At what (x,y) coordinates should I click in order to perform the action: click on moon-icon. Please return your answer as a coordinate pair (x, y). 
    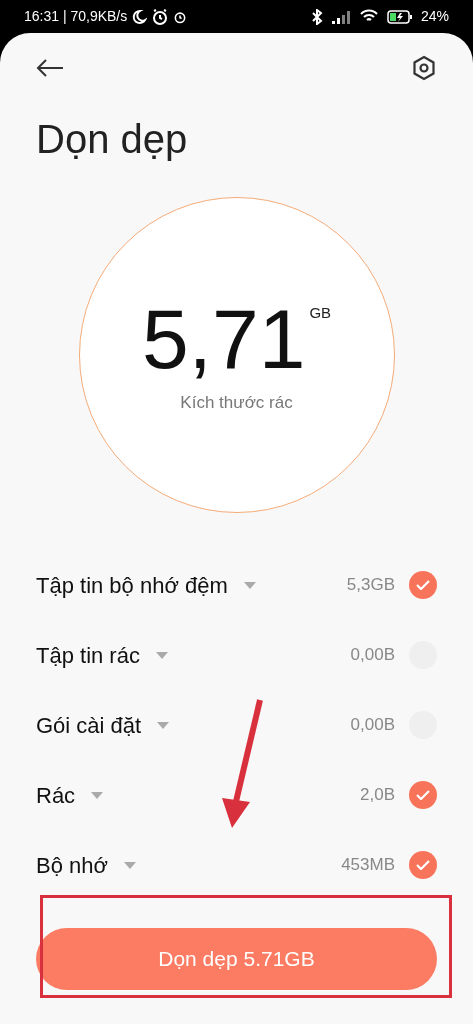
    Looking at the image, I should click on (139, 16).